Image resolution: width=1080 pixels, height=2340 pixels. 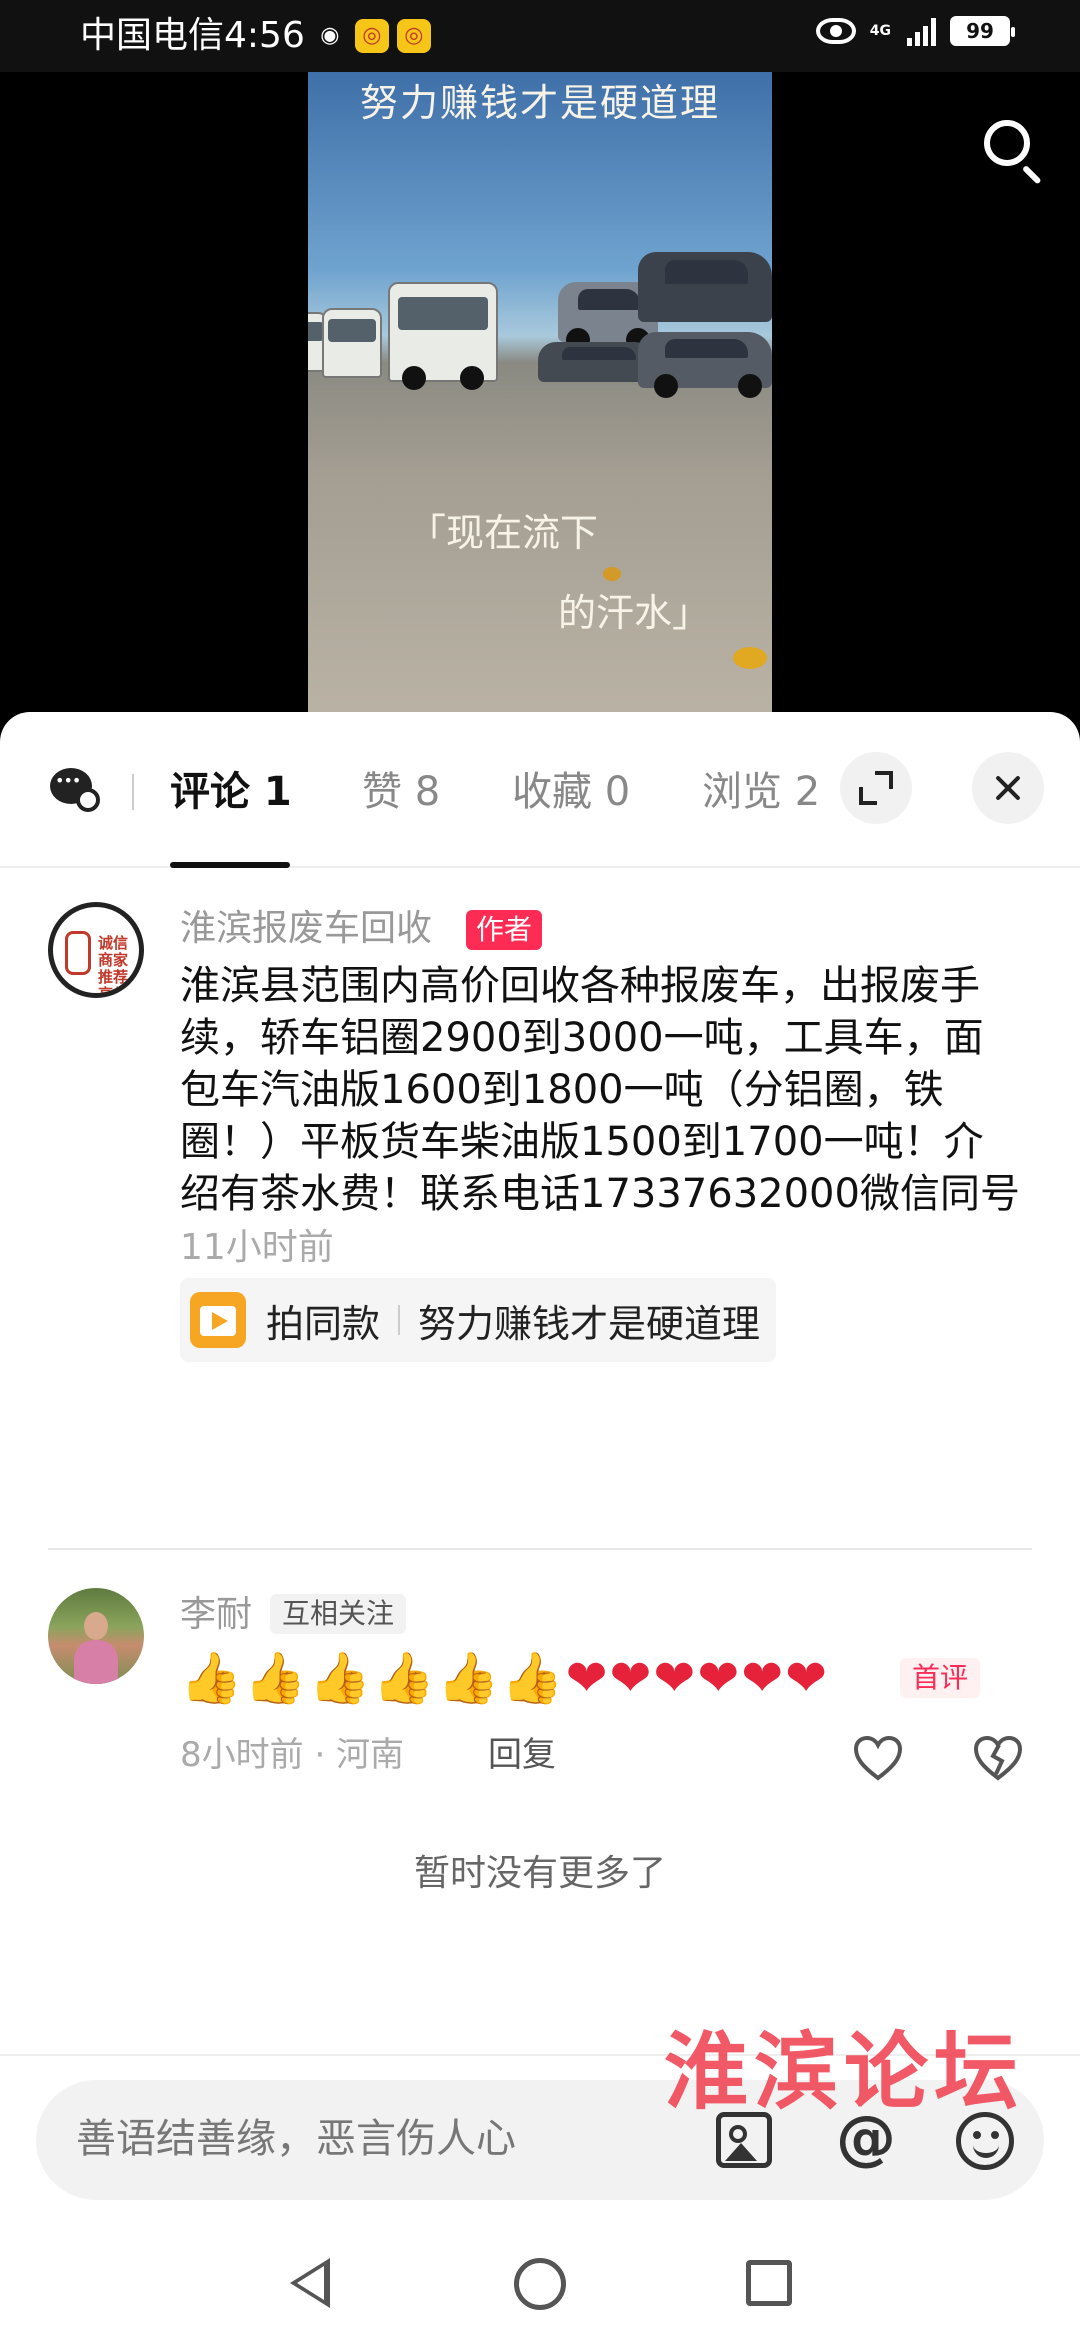 I want to click on video-caption-line2: 的汗水」, so click(x=634, y=613).